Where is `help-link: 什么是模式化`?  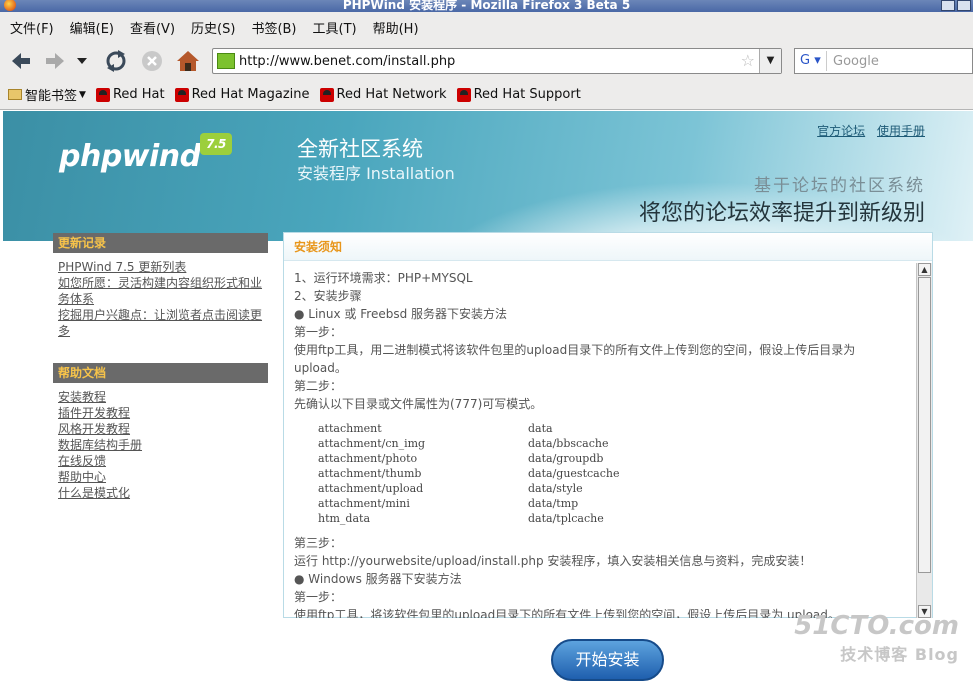
help-link: 什么是模式化 is located at coordinates (94, 493).